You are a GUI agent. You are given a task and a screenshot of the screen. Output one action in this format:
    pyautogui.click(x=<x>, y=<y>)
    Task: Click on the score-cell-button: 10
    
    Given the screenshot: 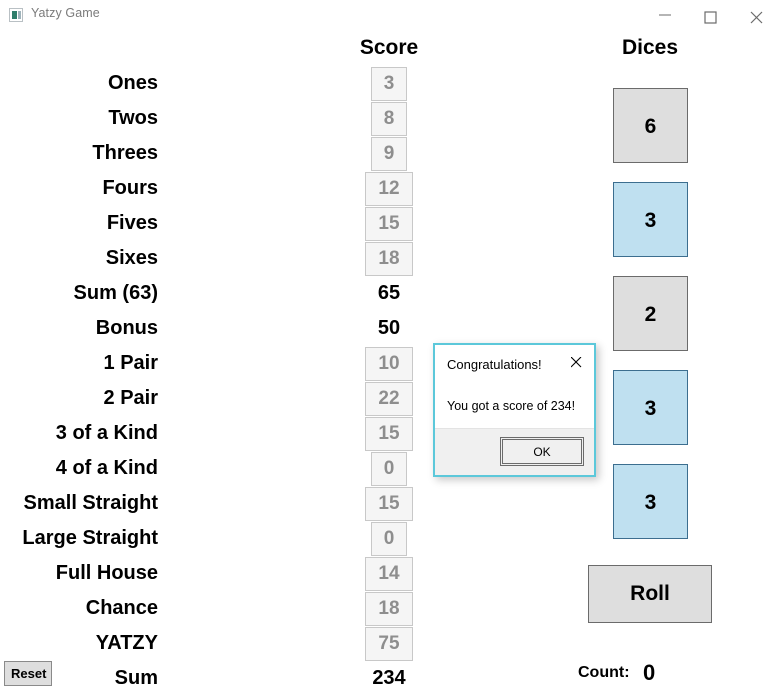 What is the action you would take?
    pyautogui.click(x=389, y=363)
    